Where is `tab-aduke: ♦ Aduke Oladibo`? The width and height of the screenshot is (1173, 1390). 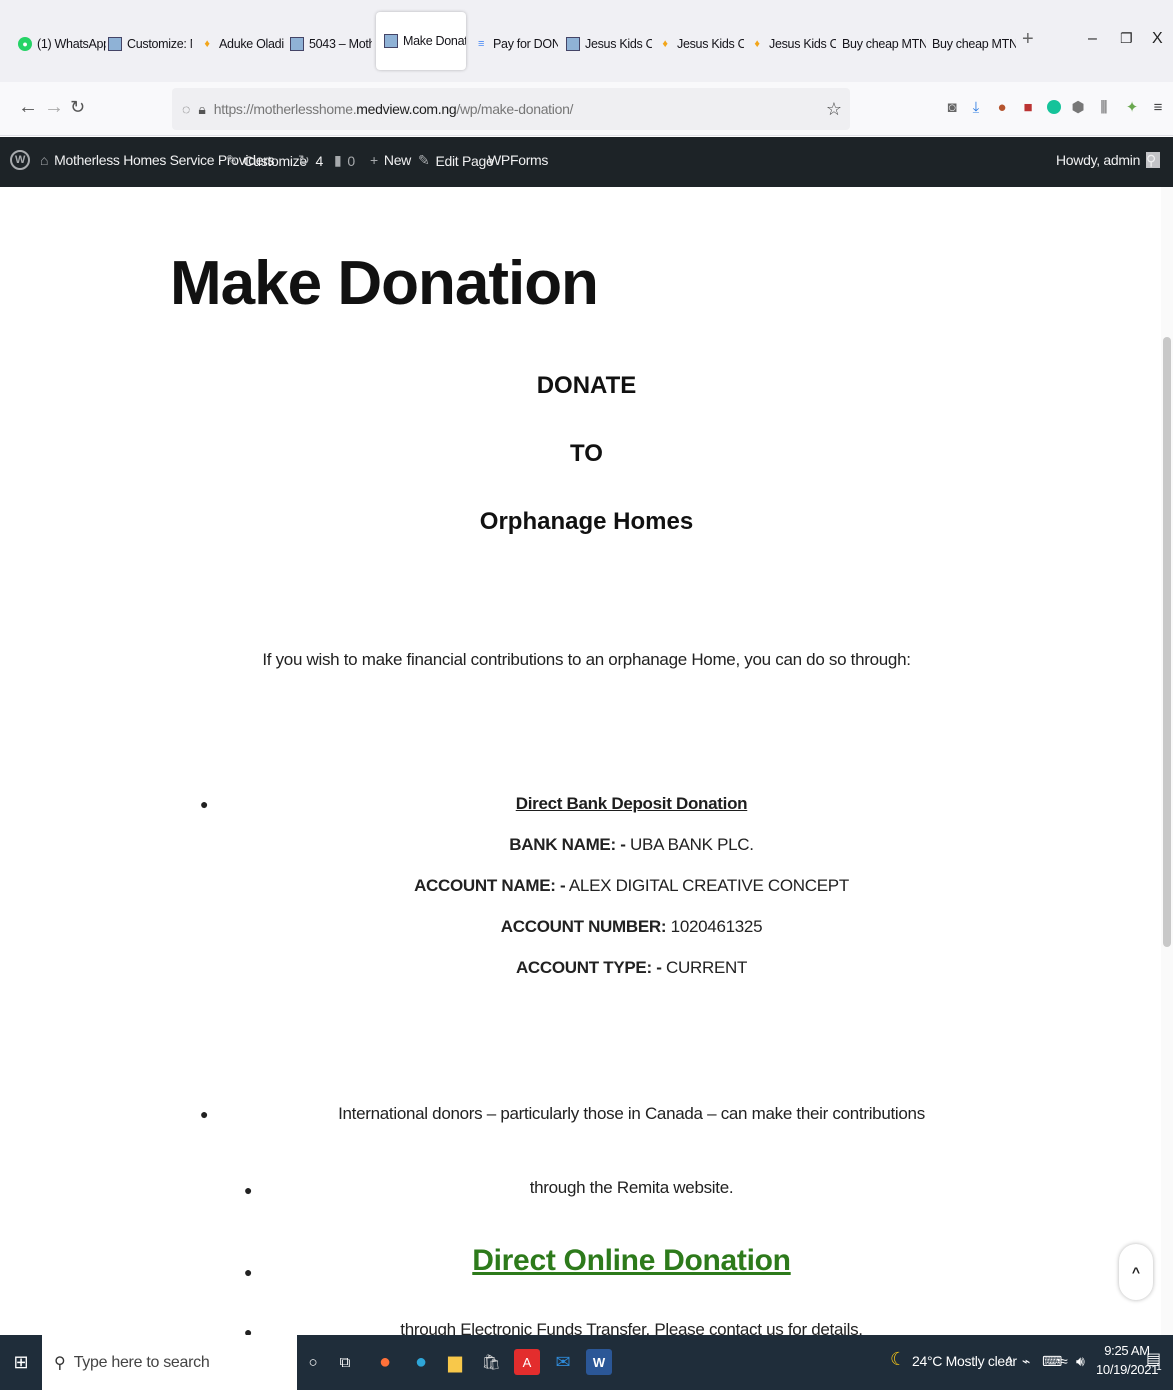 tab-aduke: ♦ Aduke Oladibo is located at coordinates (240, 44).